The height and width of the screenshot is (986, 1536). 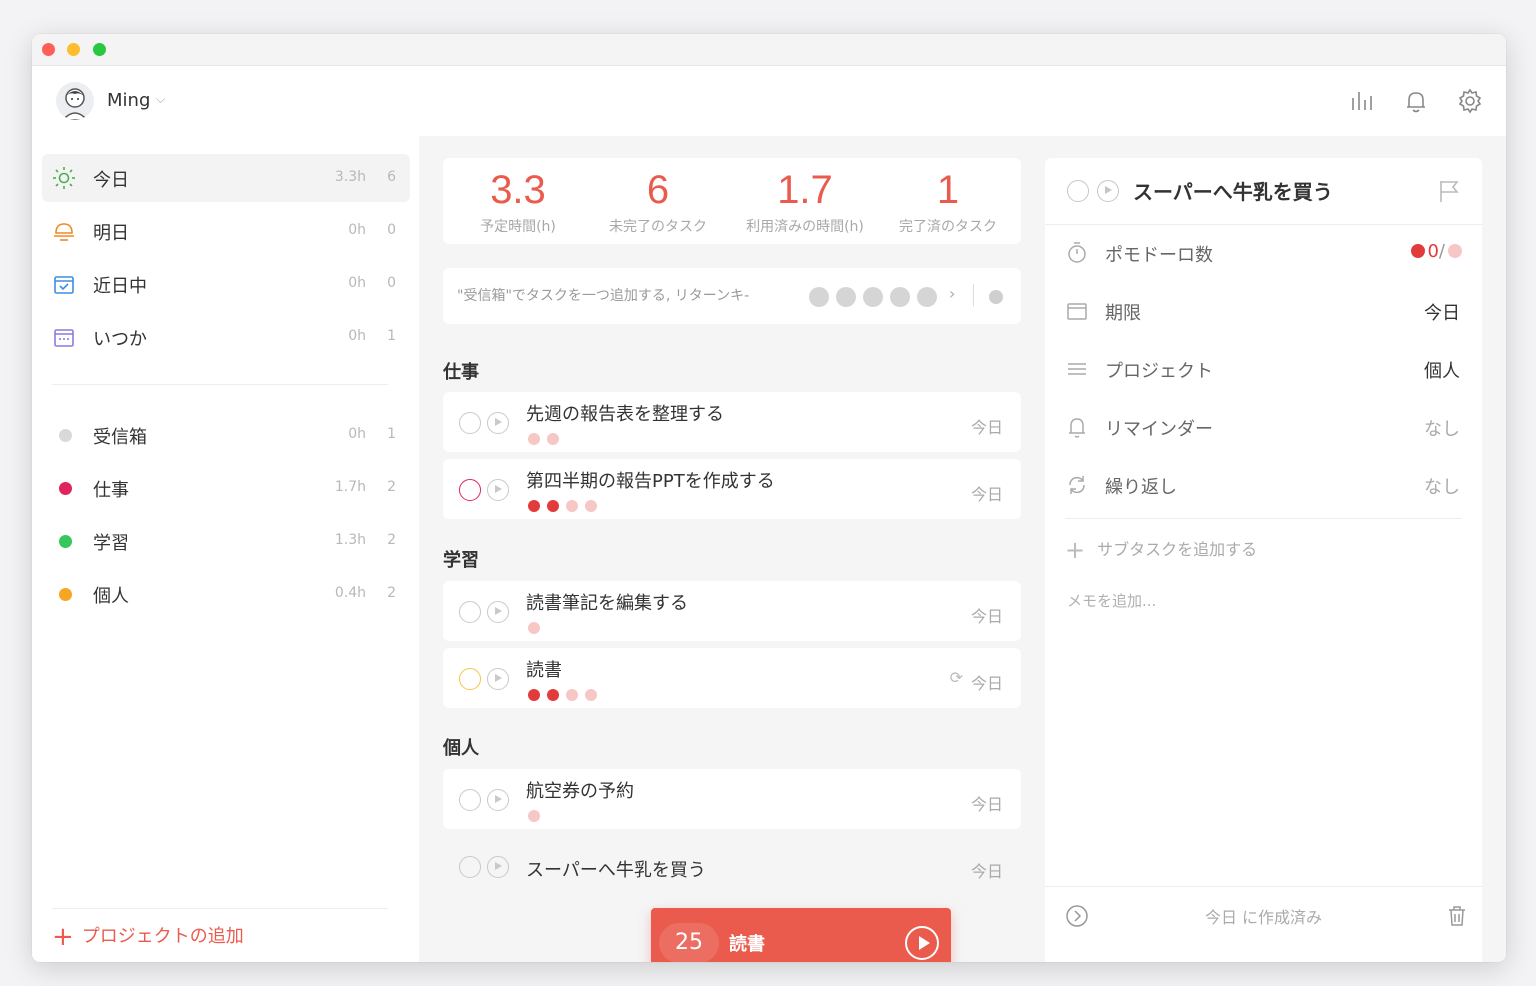 I want to click on avatar, so click(x=75, y=101).